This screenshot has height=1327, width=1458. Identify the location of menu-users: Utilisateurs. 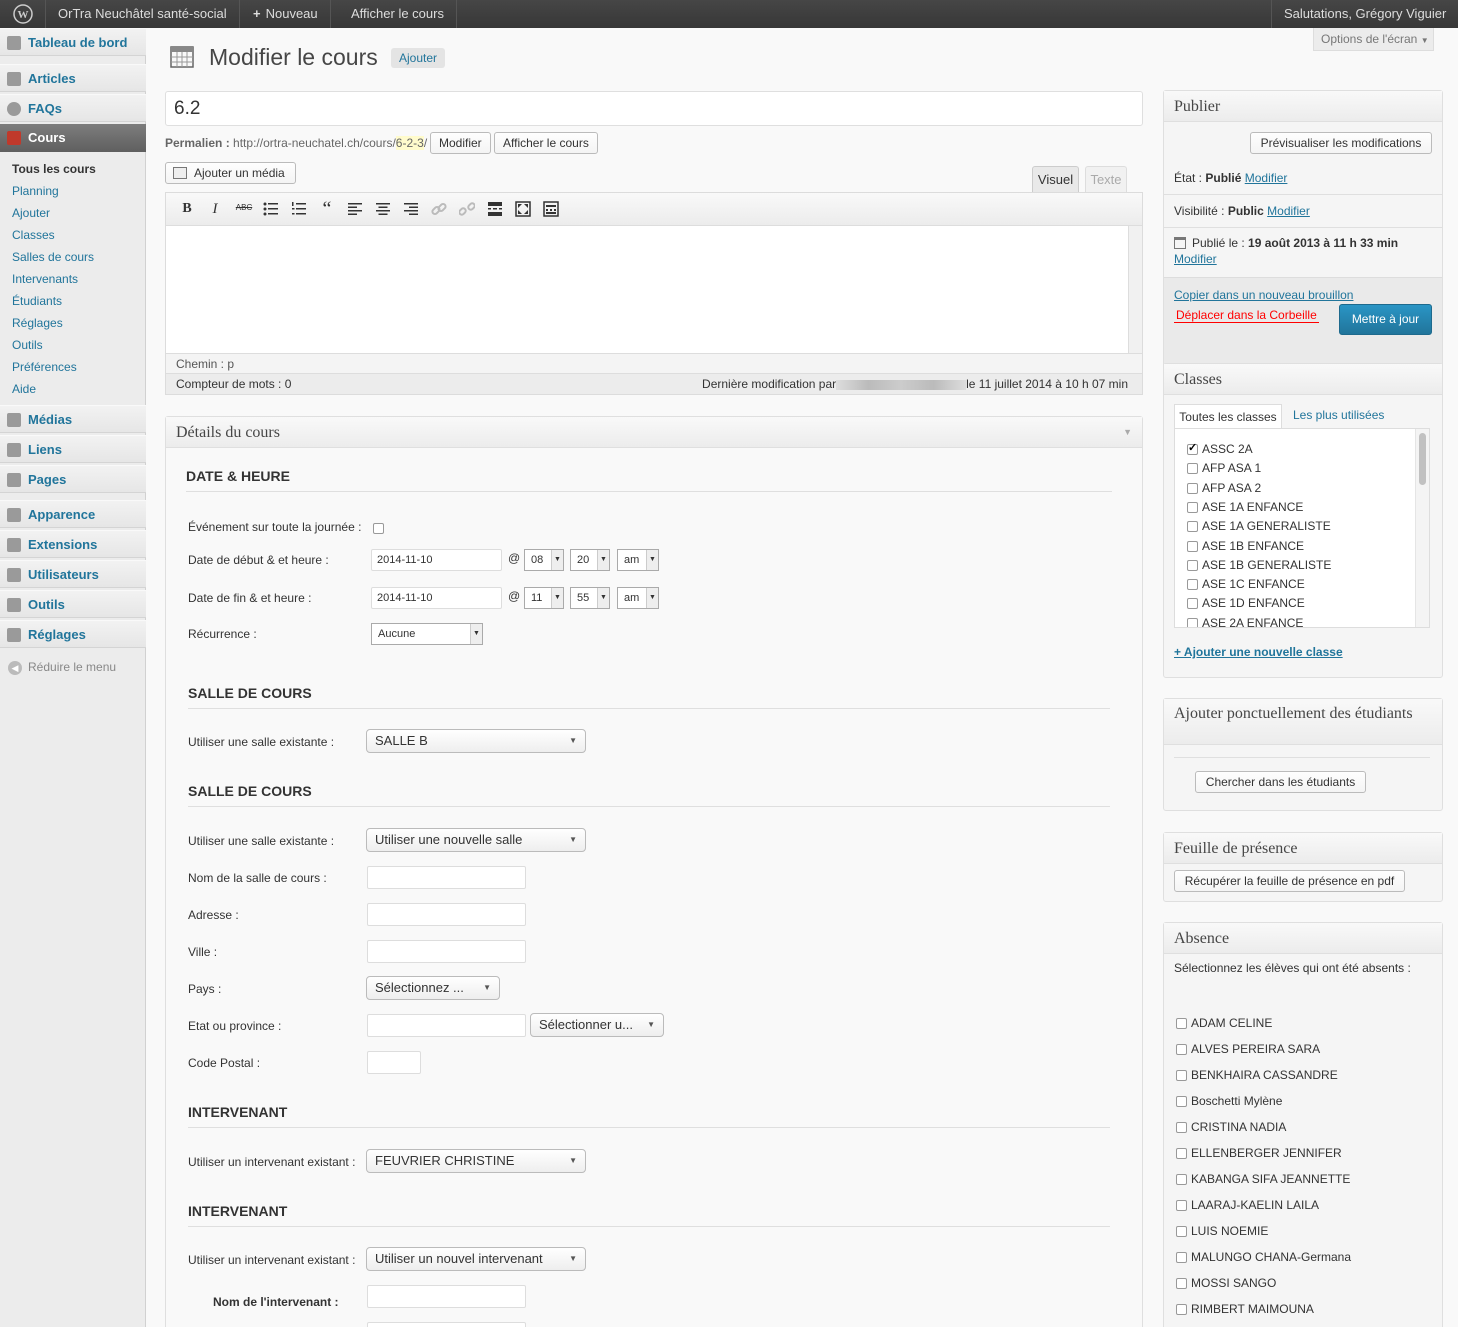
(73, 574).